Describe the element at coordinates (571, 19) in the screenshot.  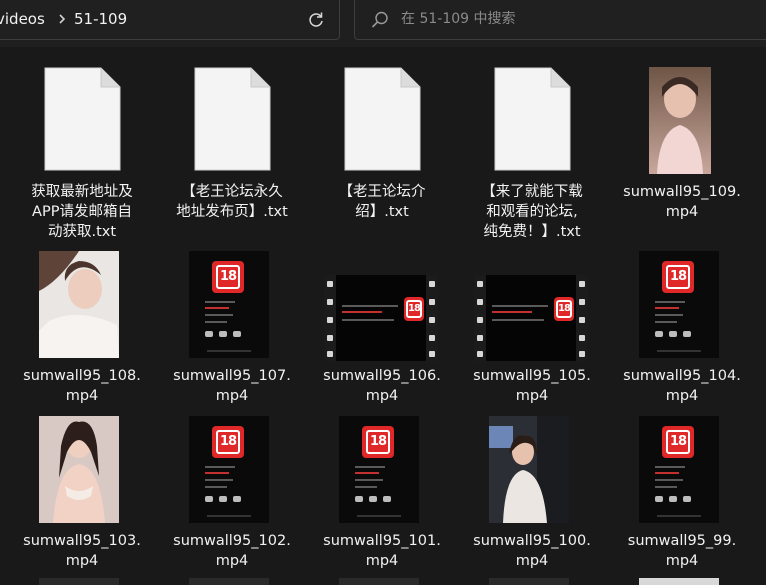
I see `search-input` at that location.